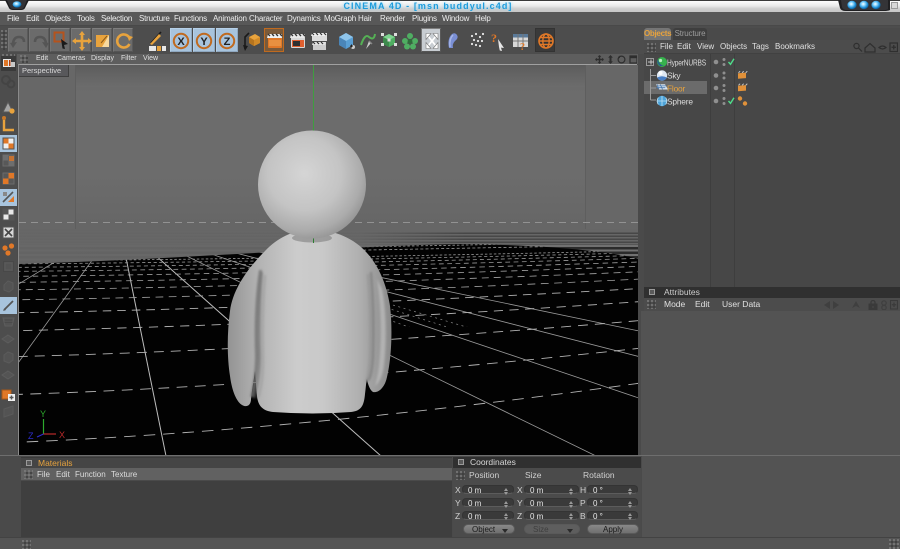  What do you see at coordinates (676, 89) in the screenshot?
I see `svg-text: Floor` at bounding box center [676, 89].